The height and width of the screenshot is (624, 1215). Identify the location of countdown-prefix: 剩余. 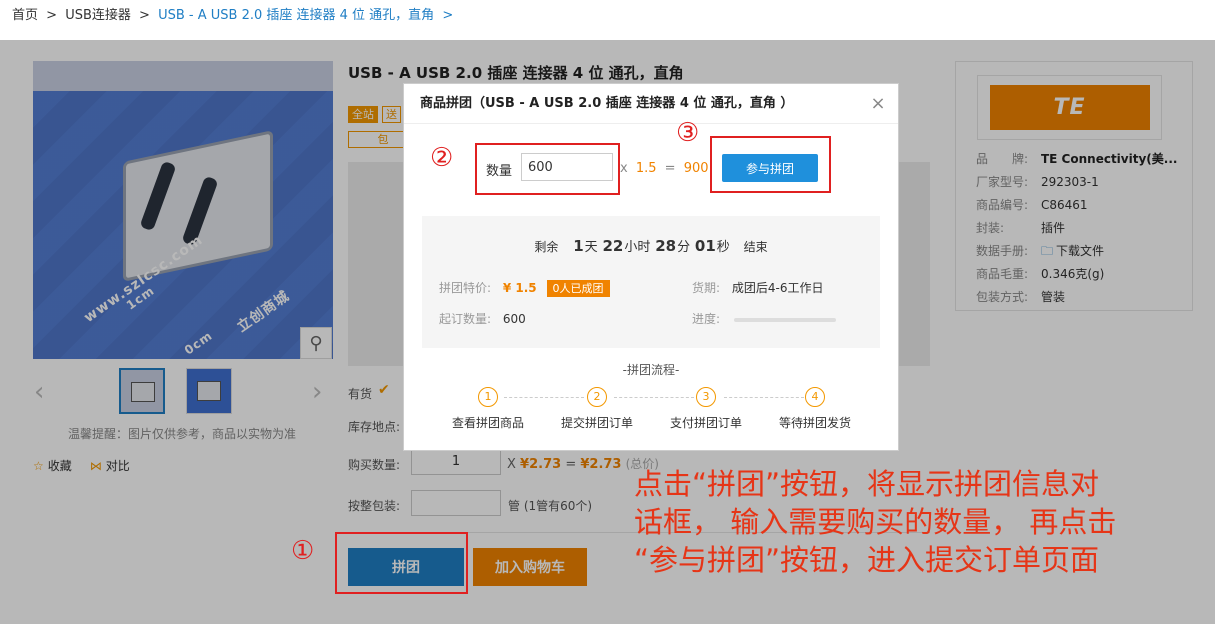
(546, 247).